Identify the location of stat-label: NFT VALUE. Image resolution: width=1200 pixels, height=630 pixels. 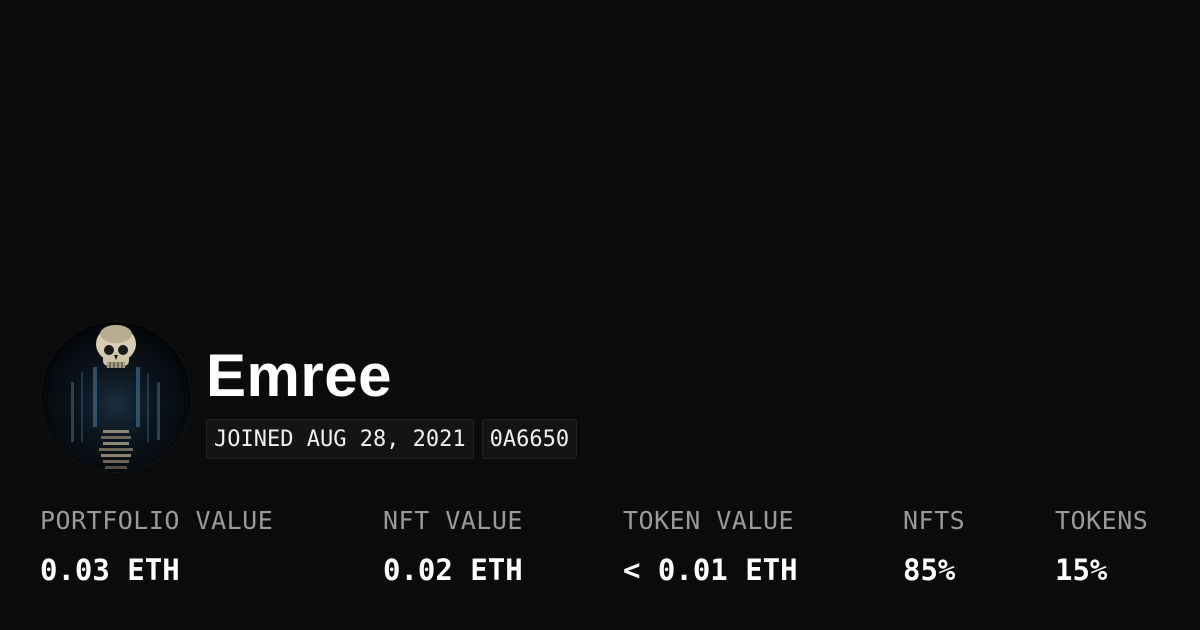
(453, 520).